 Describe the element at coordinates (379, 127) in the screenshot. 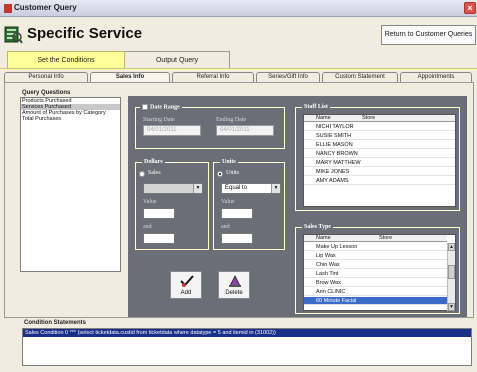

I see `table-row: NICHI TAYLOR` at that location.